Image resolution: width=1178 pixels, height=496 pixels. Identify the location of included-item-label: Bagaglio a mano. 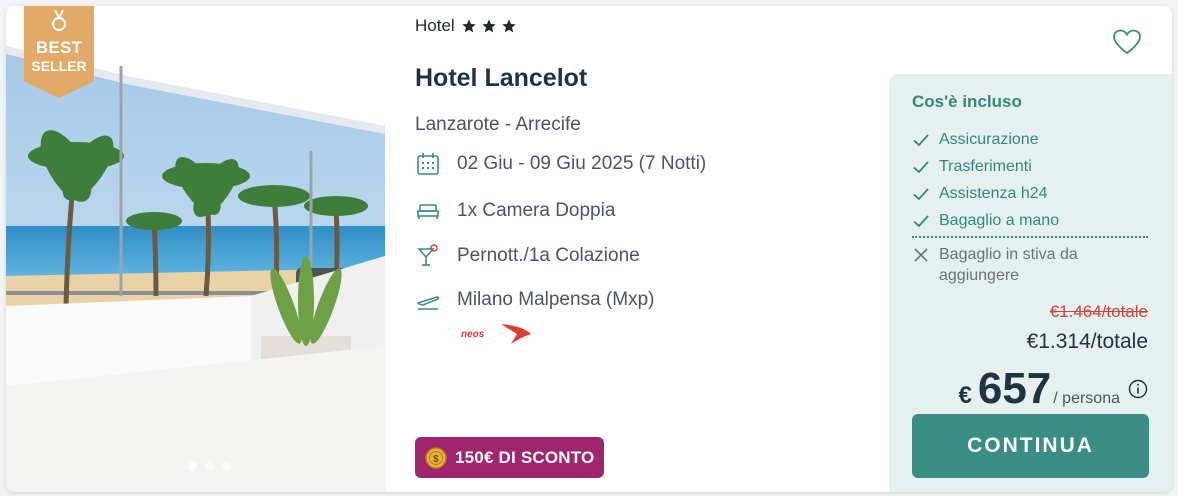
(999, 220).